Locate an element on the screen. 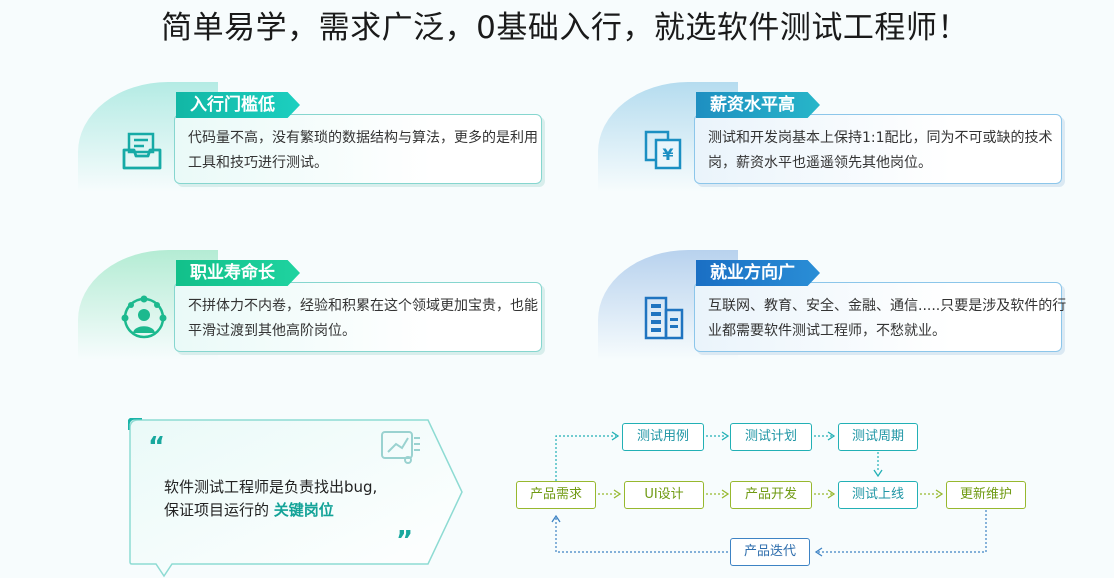 The height and width of the screenshot is (578, 1114). flow-step-product-dev: 产品开发 is located at coordinates (771, 495).